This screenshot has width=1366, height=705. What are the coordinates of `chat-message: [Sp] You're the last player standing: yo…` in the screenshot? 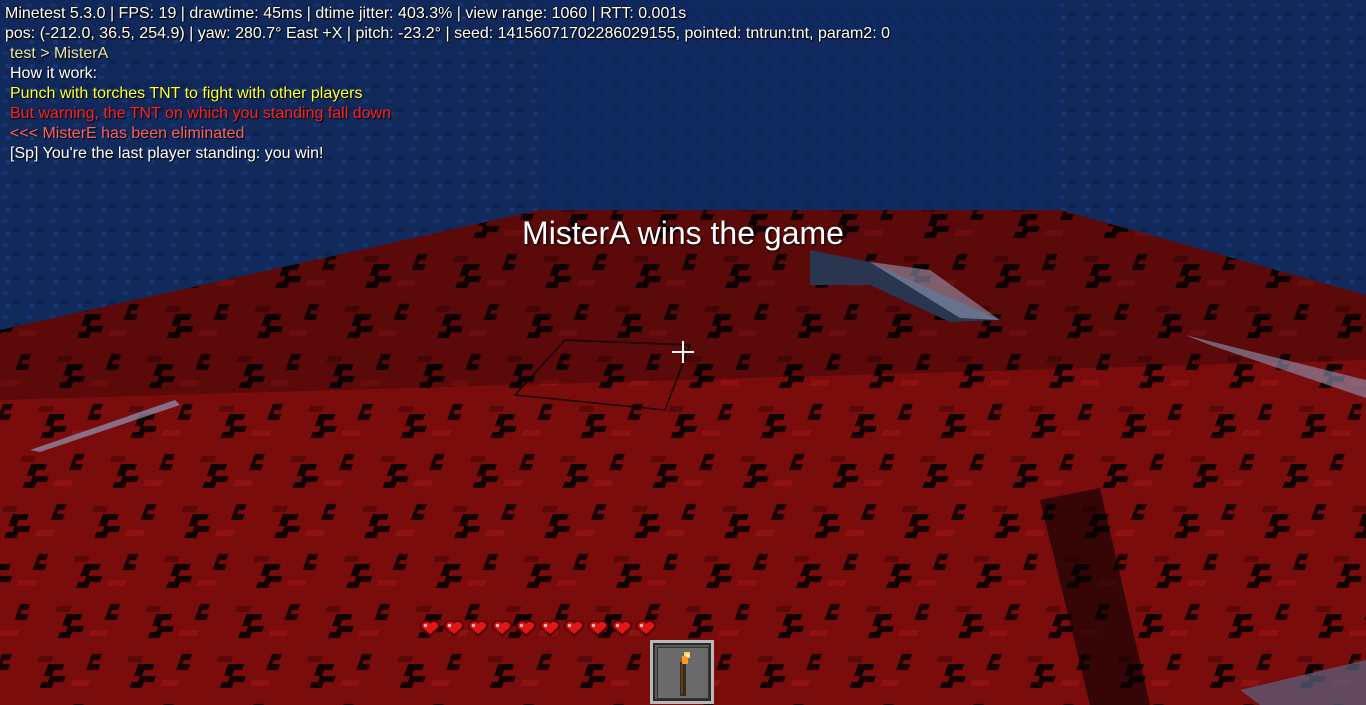 It's located at (167, 153).